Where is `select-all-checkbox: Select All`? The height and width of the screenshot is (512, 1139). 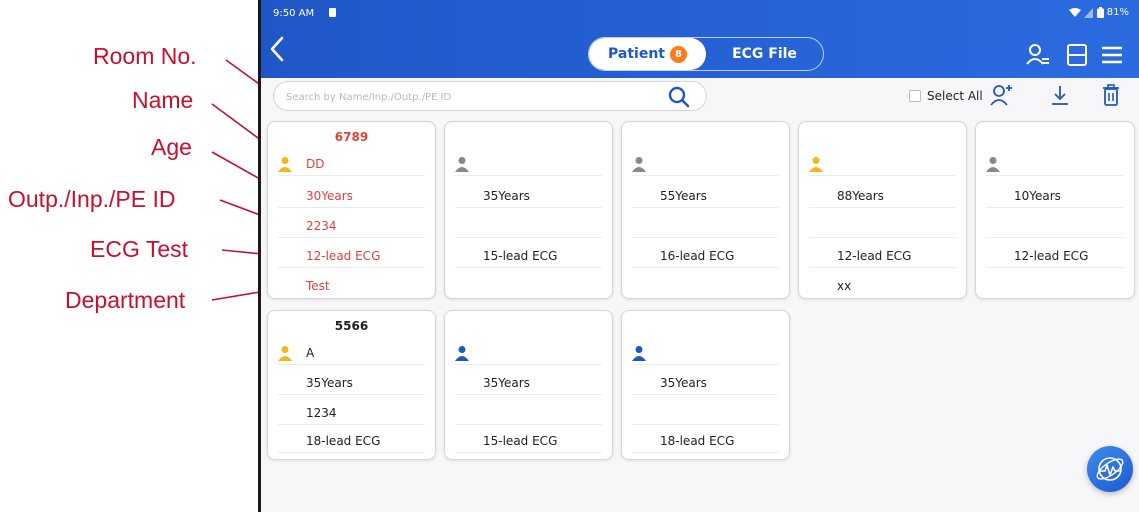 select-all-checkbox: Select All is located at coordinates (946, 96).